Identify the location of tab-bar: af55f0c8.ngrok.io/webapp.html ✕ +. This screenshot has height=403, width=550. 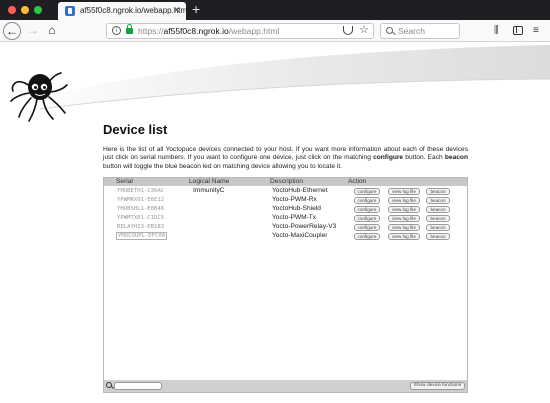
(275, 10).